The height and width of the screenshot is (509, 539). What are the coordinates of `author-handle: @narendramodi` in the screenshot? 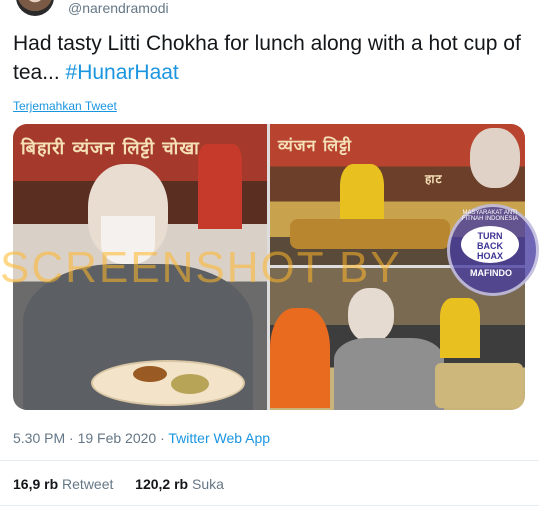 It's located at (118, 8).